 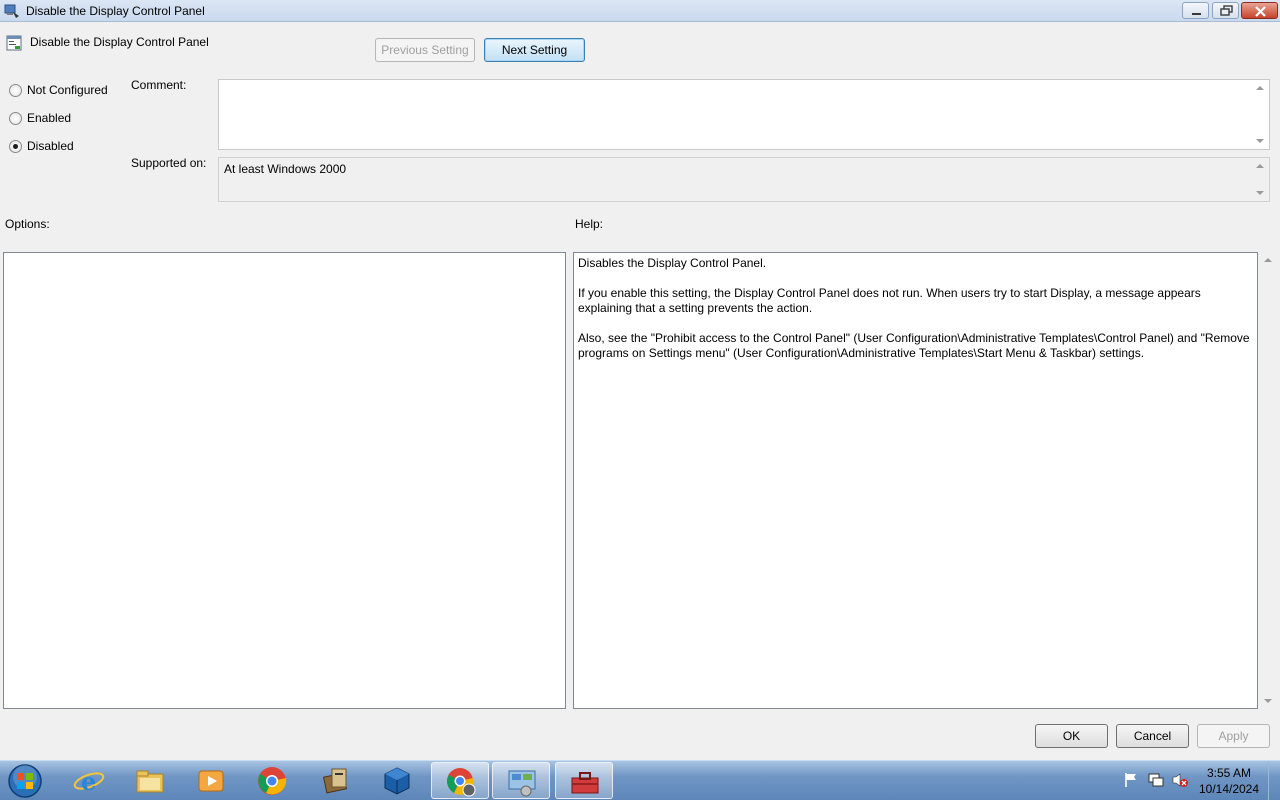 I want to click on internet-explorer-icon: e, so click(x=89, y=781).